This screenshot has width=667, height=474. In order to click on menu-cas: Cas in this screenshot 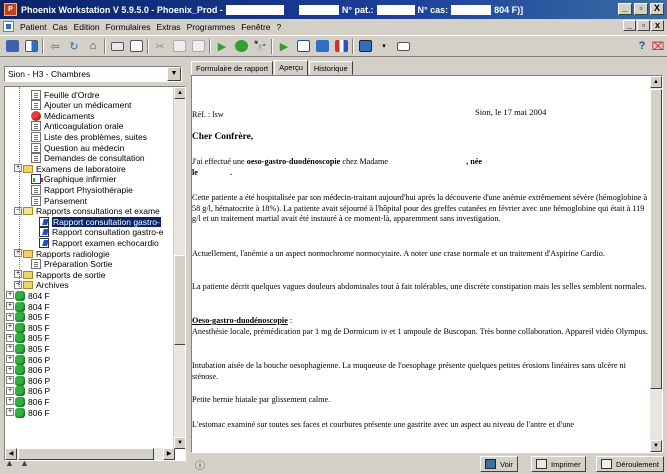, I will do `click(59, 27)`.